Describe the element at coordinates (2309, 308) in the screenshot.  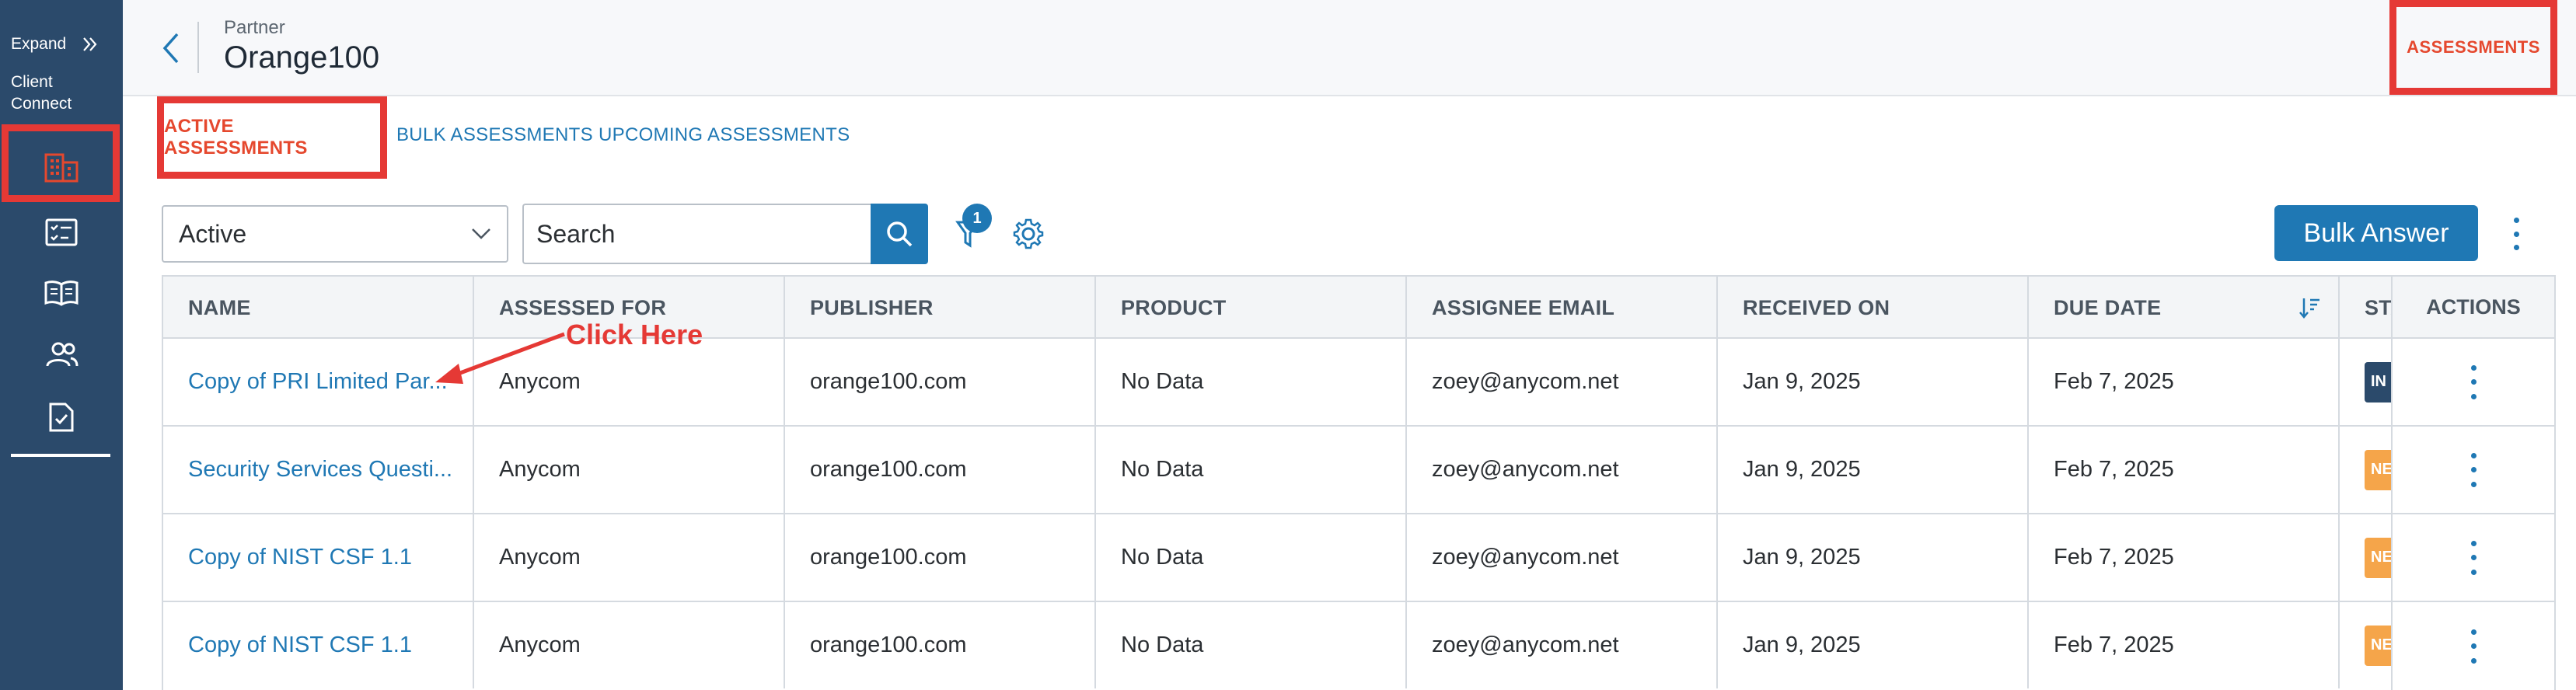
I see `sort-descending-icon` at that location.